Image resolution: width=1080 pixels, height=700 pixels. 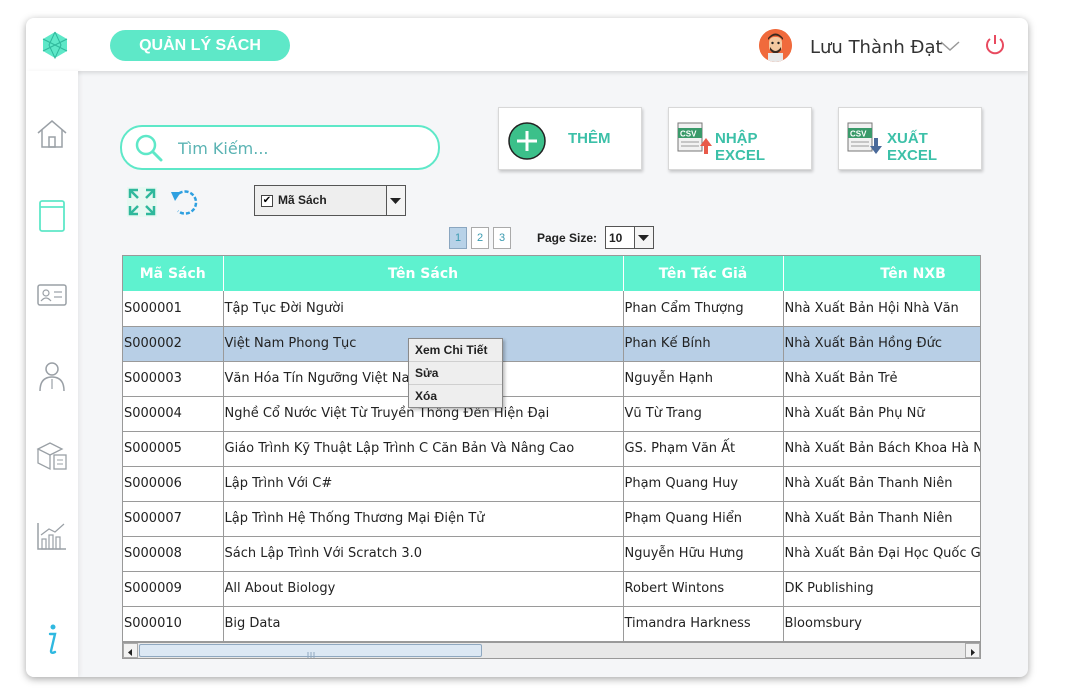 What do you see at coordinates (703, 624) in the screenshot?
I see `cell-author: Timandra Harkness` at bounding box center [703, 624].